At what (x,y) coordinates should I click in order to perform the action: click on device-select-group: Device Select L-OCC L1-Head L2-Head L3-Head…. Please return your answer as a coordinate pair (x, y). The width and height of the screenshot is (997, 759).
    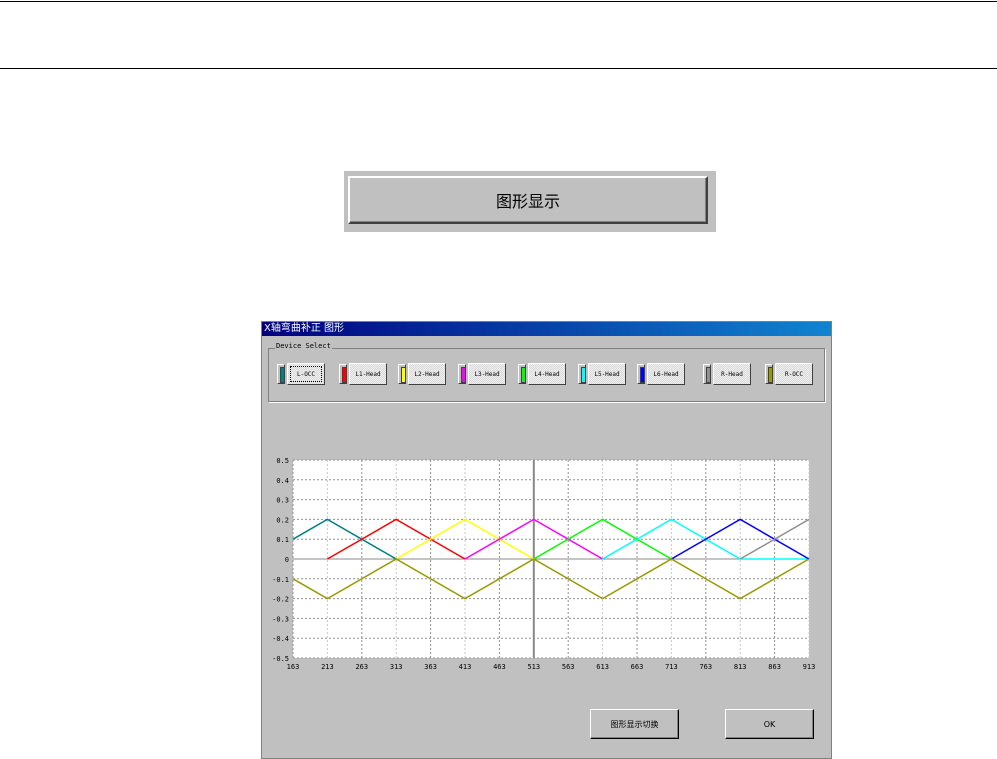
    Looking at the image, I should click on (546, 372).